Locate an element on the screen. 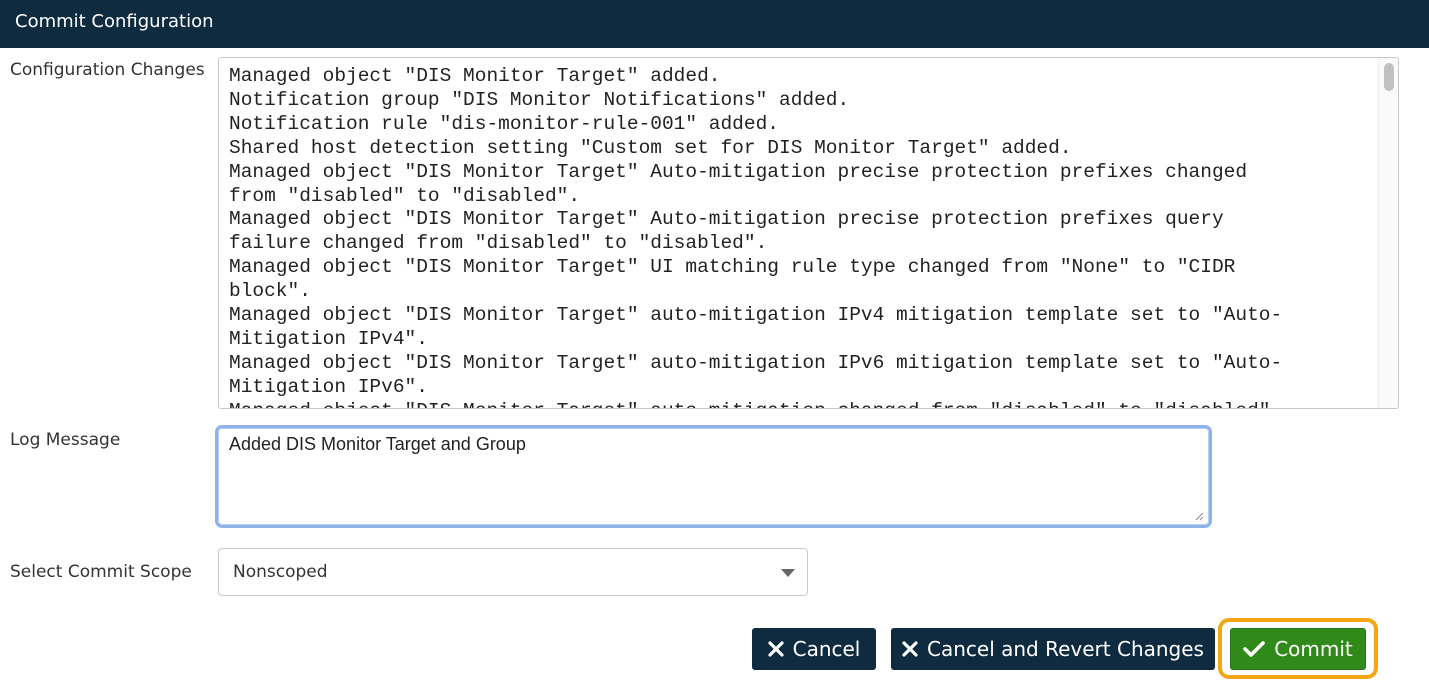  changes-scrollbar-thumb is located at coordinates (1389, 77).